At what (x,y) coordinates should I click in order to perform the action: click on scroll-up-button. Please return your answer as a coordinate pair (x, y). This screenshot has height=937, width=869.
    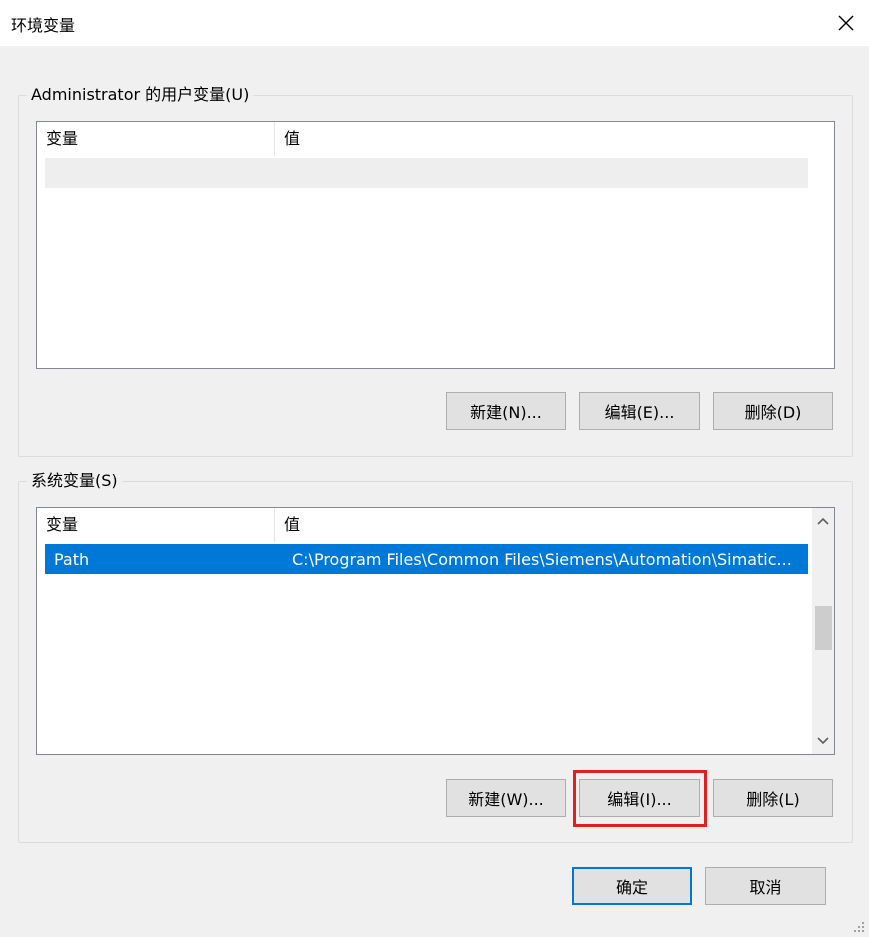
    Looking at the image, I should click on (823, 521).